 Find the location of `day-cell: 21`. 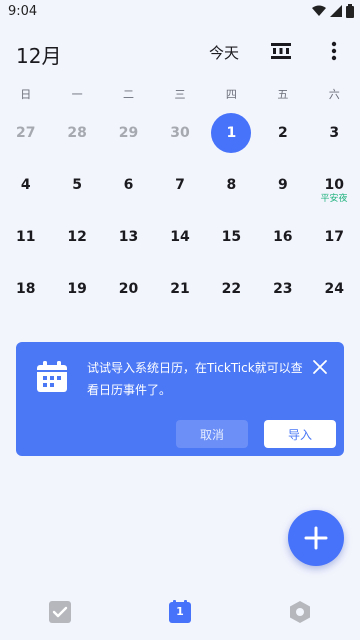

day-cell: 21 is located at coordinates (179, 290).